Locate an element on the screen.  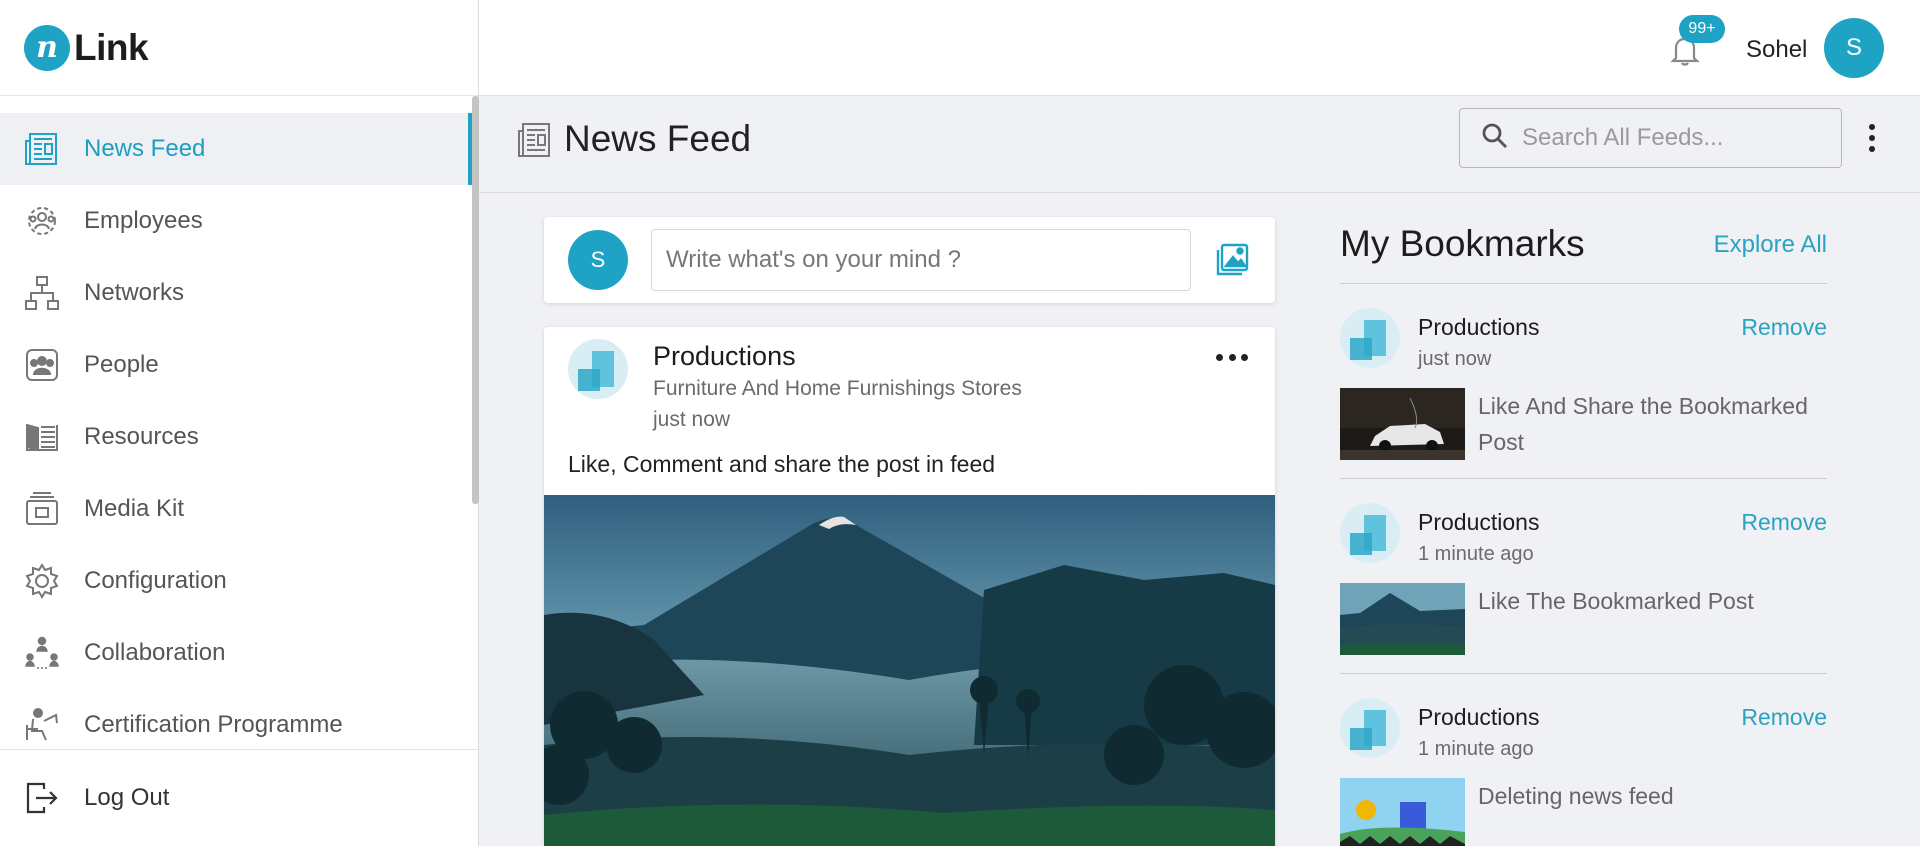
logo-text: Link is located at coordinates (111, 47).